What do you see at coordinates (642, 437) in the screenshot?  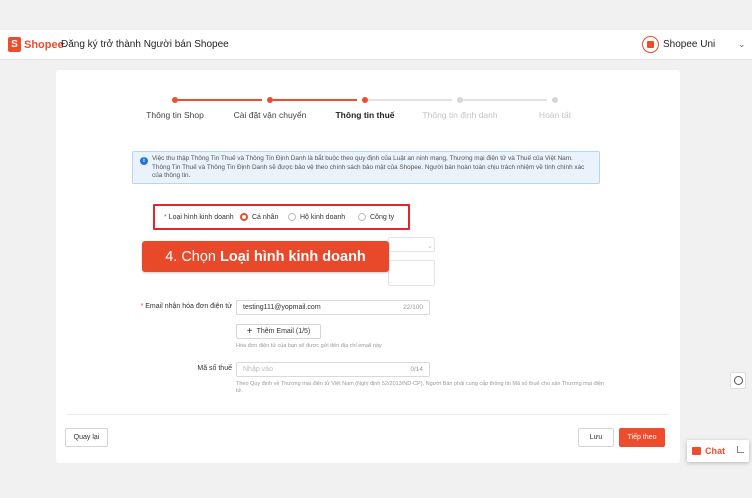 I see `next-button: Tiếp theo` at bounding box center [642, 437].